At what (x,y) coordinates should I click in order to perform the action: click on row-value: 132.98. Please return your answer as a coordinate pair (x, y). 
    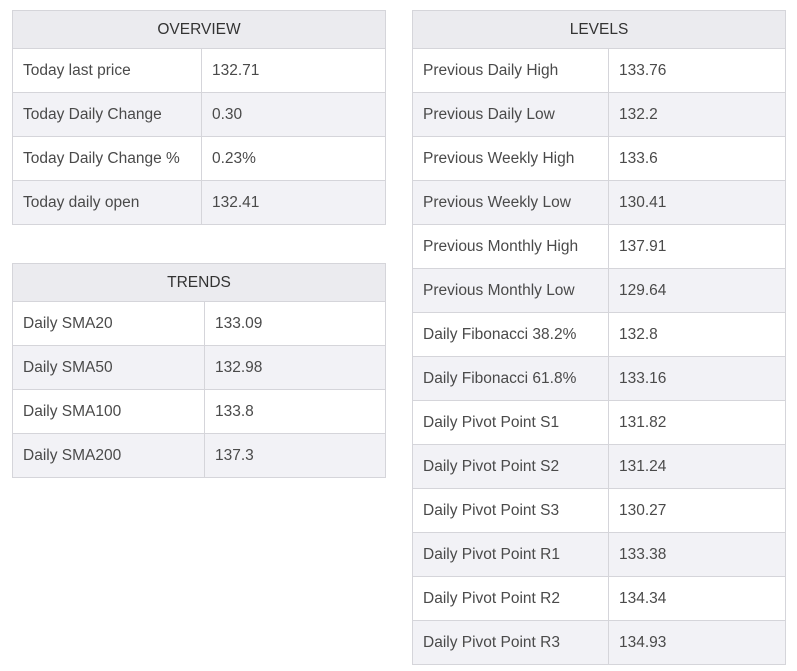
    Looking at the image, I should click on (295, 367).